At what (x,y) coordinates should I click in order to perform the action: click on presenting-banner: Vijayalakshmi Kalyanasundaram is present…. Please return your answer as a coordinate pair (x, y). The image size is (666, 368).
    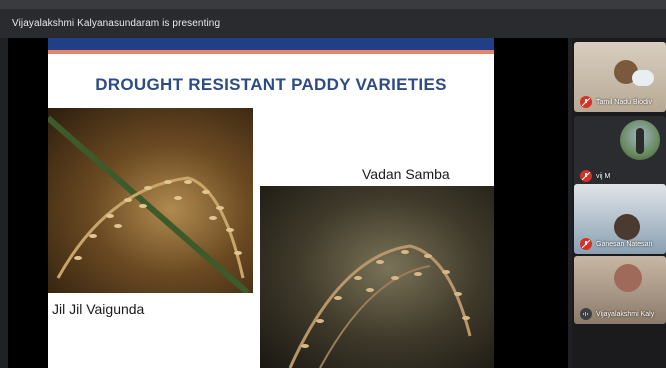
    Looking at the image, I should click on (116, 23).